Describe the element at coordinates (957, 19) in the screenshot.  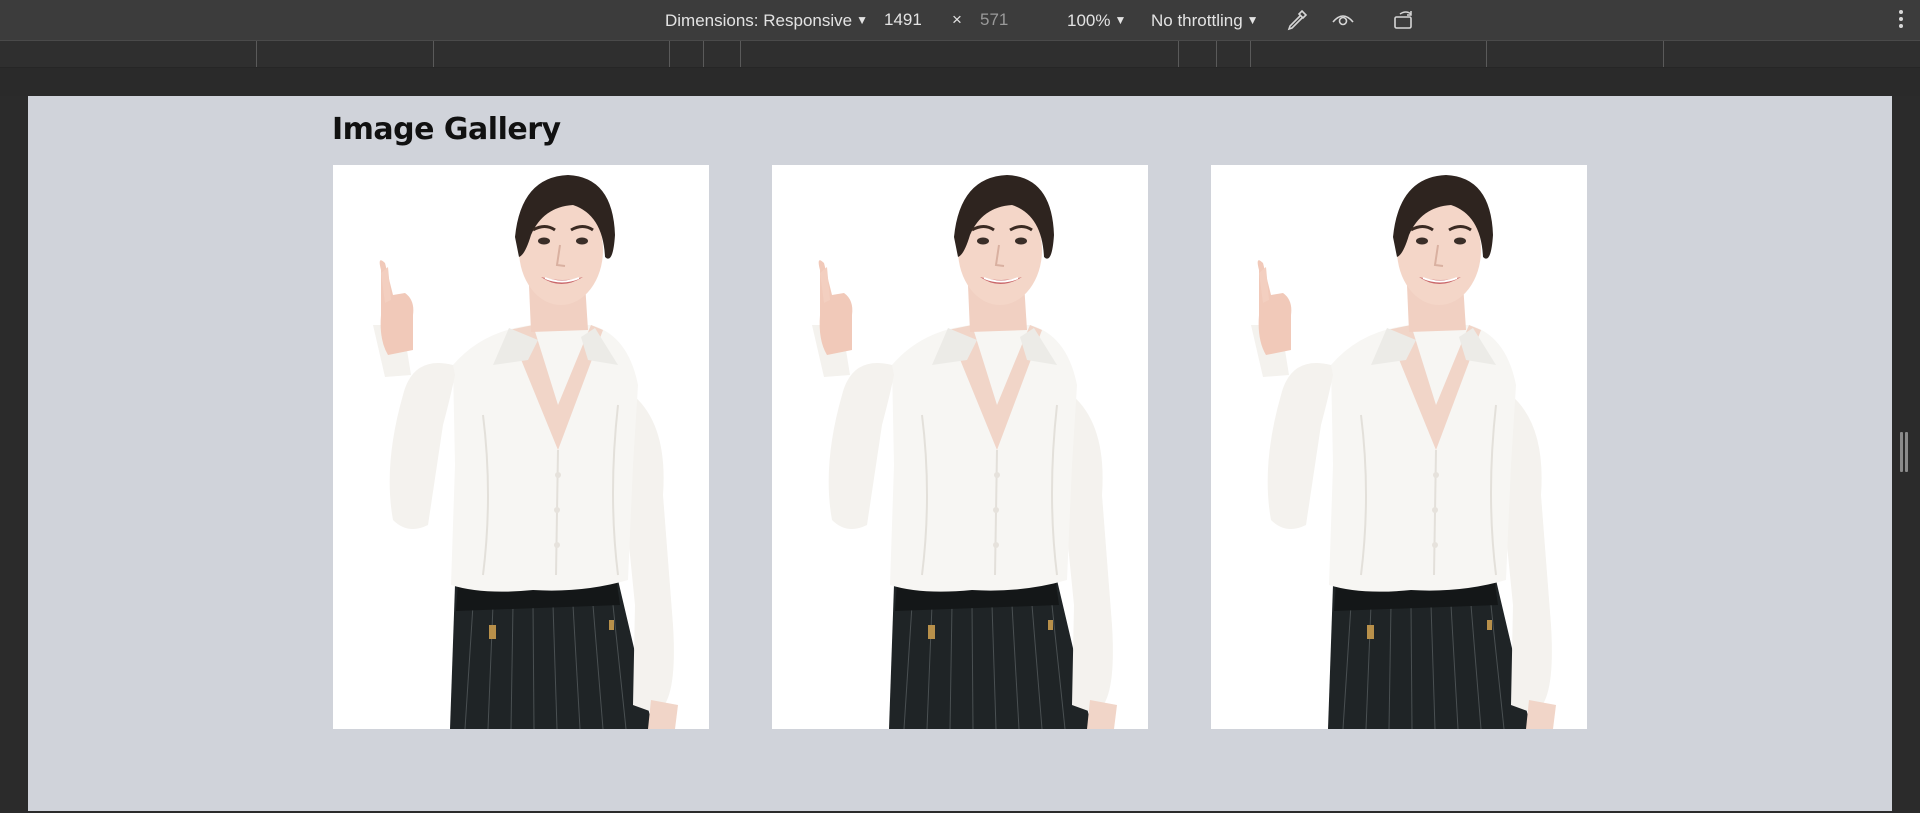
I see `times-sign: ×` at that location.